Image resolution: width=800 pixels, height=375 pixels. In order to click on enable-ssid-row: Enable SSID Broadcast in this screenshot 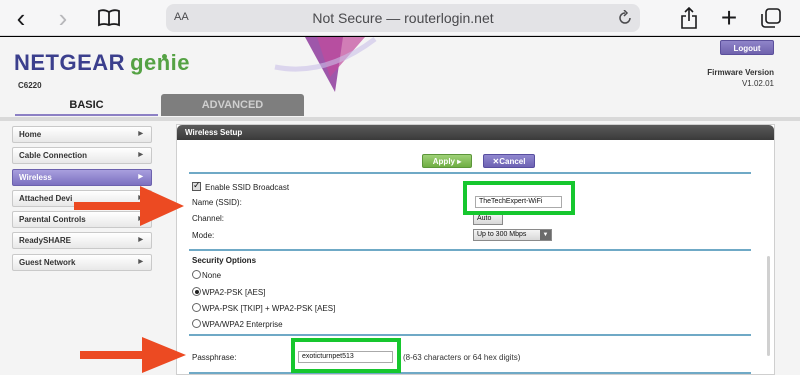, I will do `click(241, 186)`.